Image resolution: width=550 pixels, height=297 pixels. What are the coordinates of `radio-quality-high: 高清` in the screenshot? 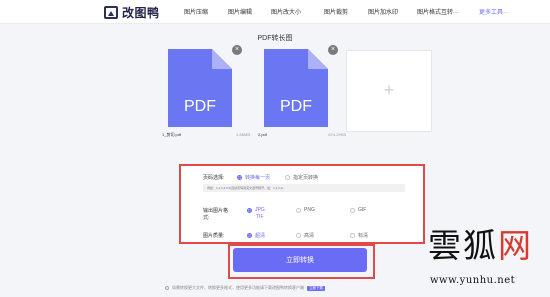 It's located at (305, 235).